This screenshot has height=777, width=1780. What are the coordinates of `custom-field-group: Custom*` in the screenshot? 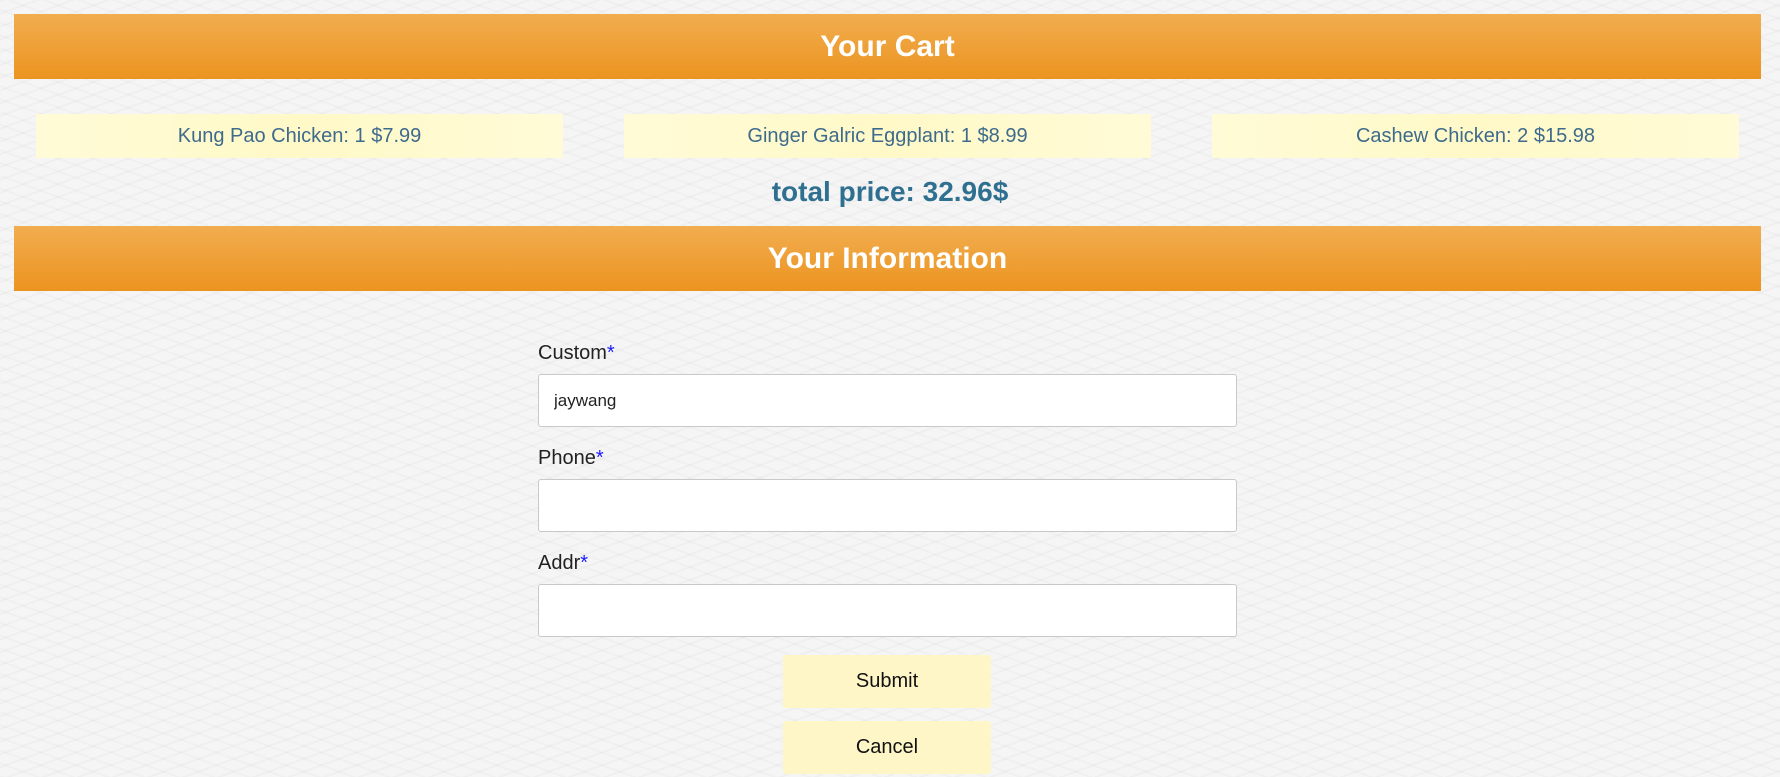 It's located at (887, 383).